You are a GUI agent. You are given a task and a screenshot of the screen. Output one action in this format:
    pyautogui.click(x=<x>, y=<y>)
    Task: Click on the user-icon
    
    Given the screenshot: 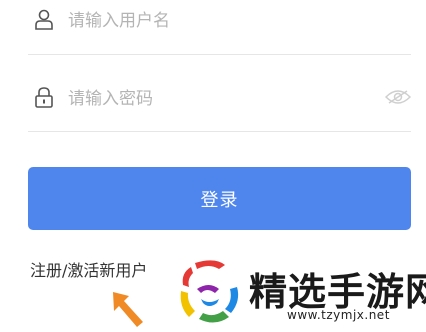 What is the action you would take?
    pyautogui.click(x=44, y=20)
    